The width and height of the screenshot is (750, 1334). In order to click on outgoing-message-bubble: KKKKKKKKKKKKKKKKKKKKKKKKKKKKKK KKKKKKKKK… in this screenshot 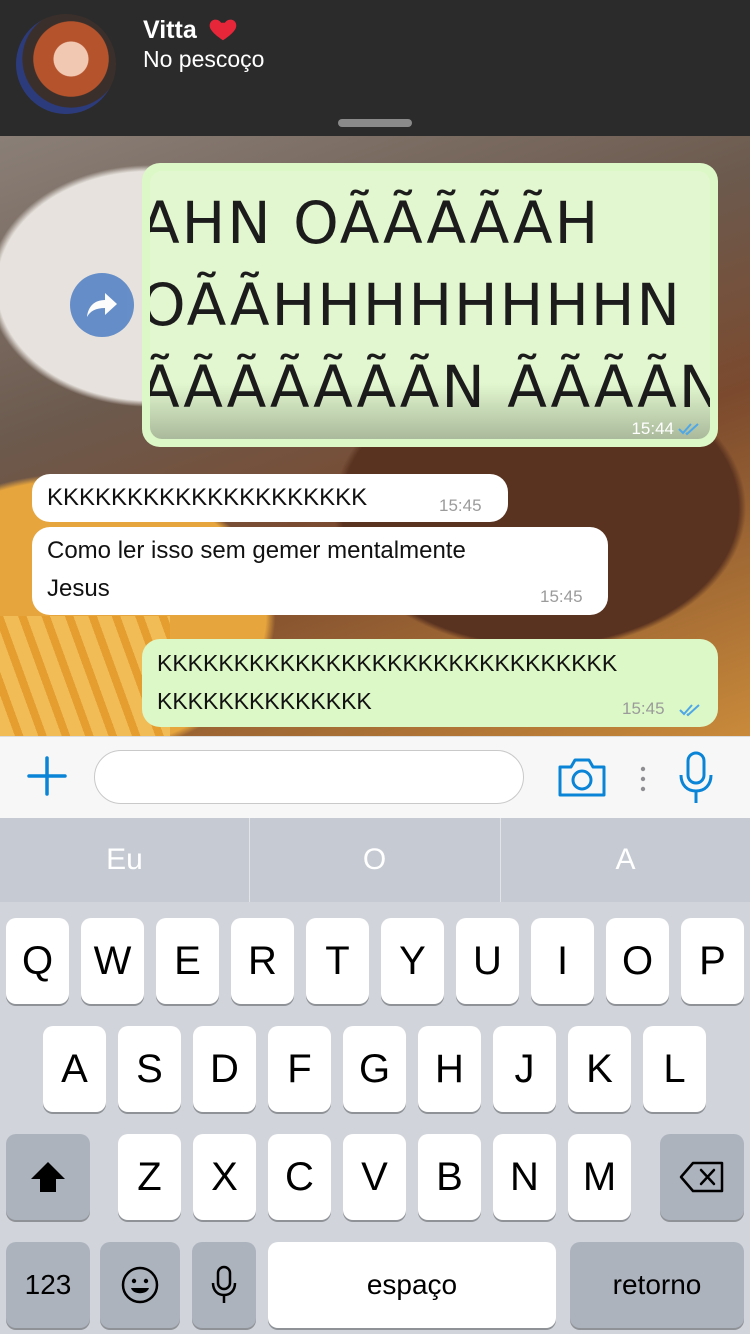, I will do `click(430, 683)`.